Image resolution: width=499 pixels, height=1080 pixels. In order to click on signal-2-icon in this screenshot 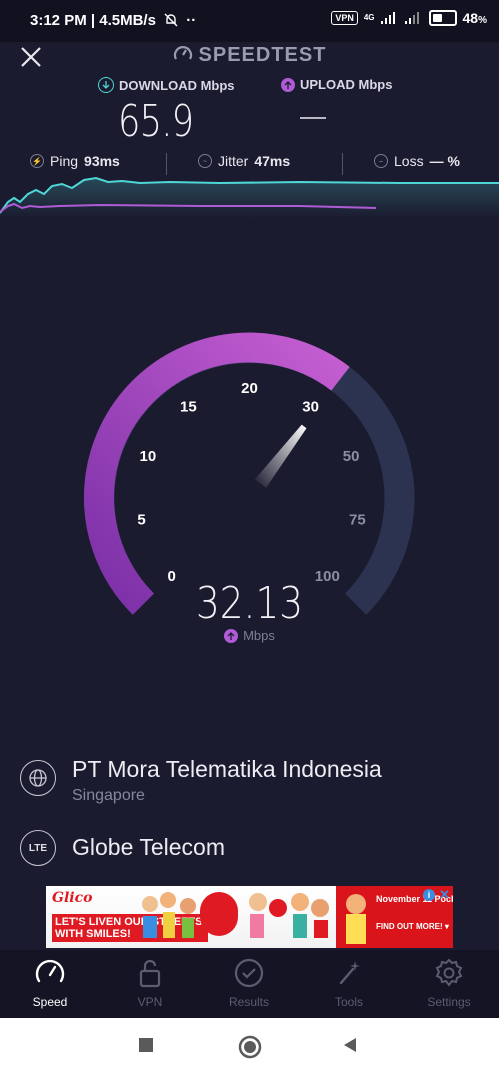, I will do `click(411, 18)`.